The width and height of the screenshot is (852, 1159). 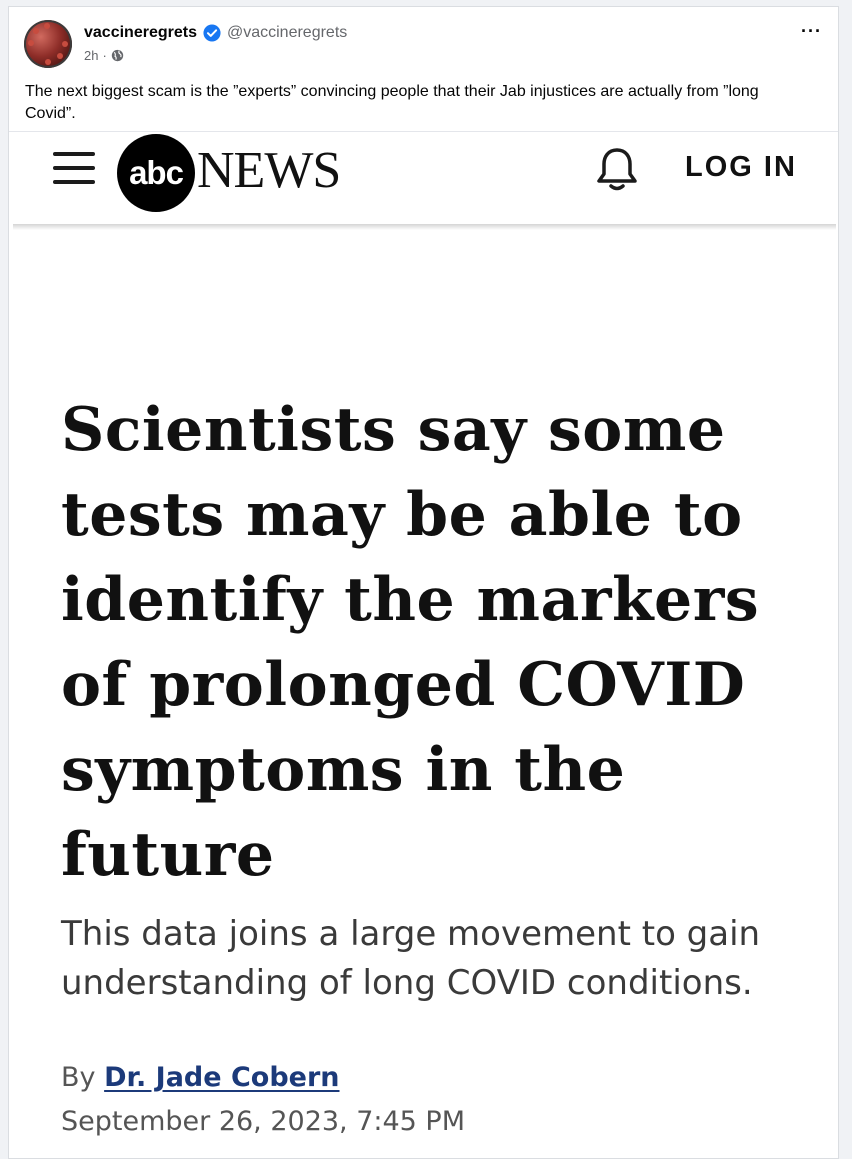 What do you see at coordinates (741, 167) in the screenshot?
I see `login-label: LOG IN` at bounding box center [741, 167].